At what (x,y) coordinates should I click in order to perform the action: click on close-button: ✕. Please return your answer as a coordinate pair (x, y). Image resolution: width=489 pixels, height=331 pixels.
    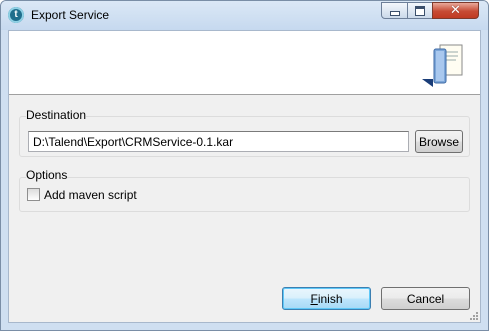
    Looking at the image, I should click on (455, 10).